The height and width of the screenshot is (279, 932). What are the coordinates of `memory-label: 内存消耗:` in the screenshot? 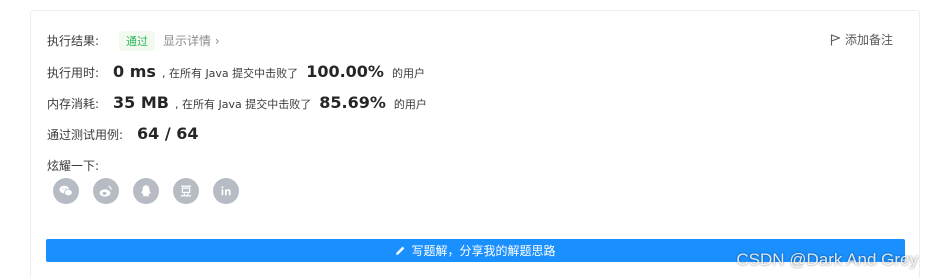 It's located at (73, 104).